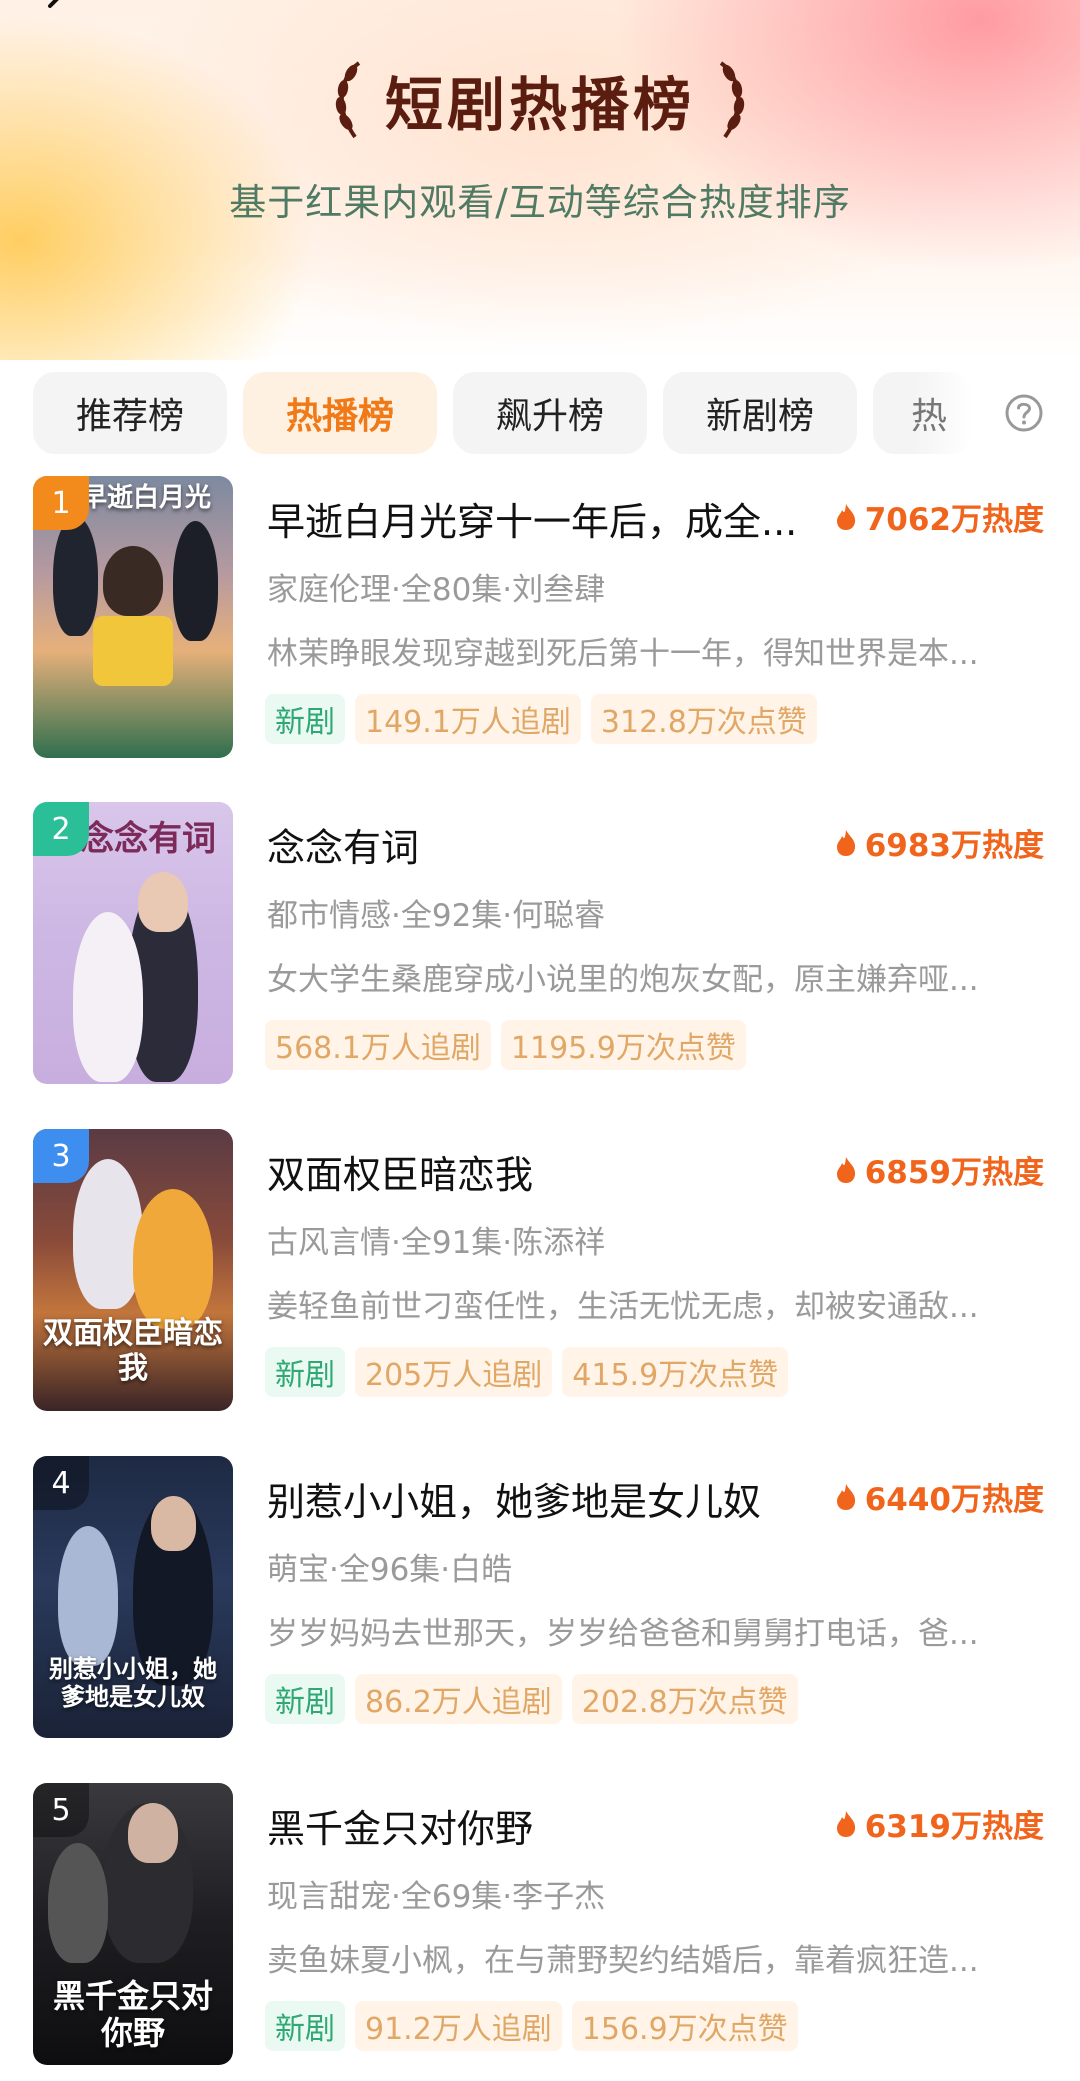 The height and width of the screenshot is (2081, 1080). I want to click on drama-meta: 都市情感·全92集·何聪睿, so click(436, 916).